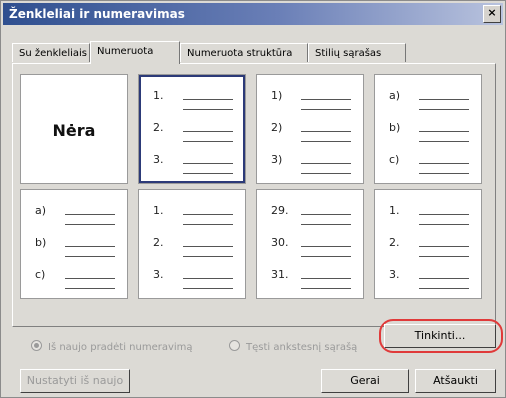 The width and height of the screenshot is (506, 398). I want to click on list-marker: 29., so click(280, 210).